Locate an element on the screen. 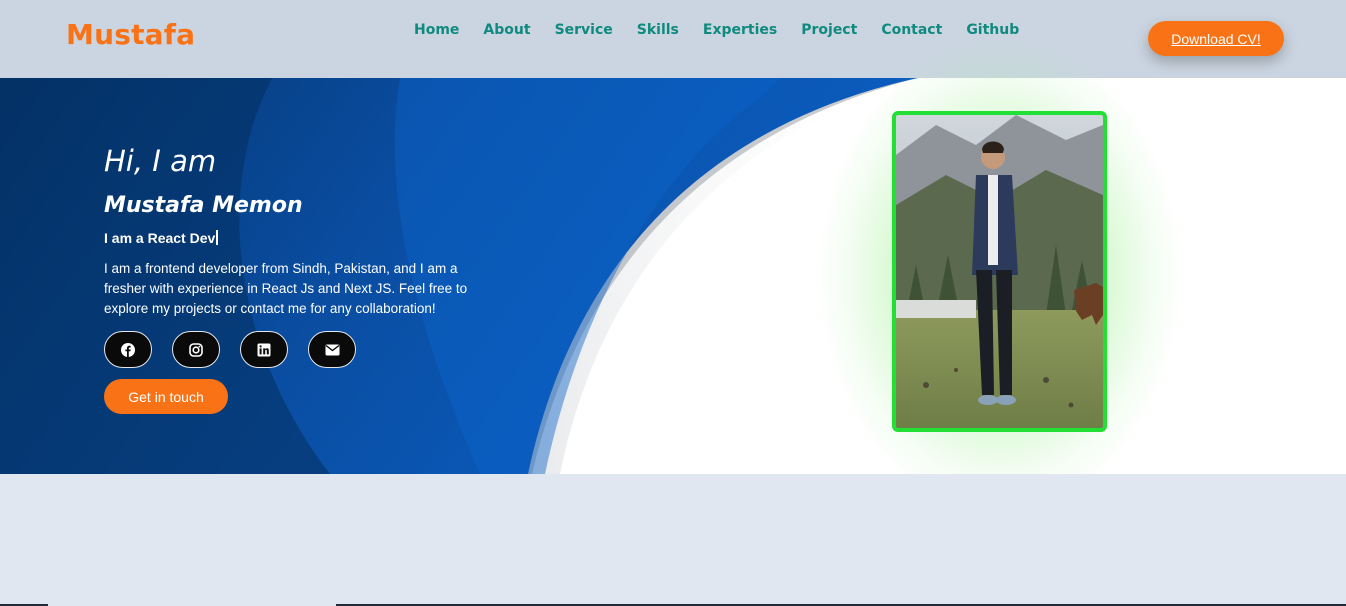  typing-cursor is located at coordinates (217, 237).